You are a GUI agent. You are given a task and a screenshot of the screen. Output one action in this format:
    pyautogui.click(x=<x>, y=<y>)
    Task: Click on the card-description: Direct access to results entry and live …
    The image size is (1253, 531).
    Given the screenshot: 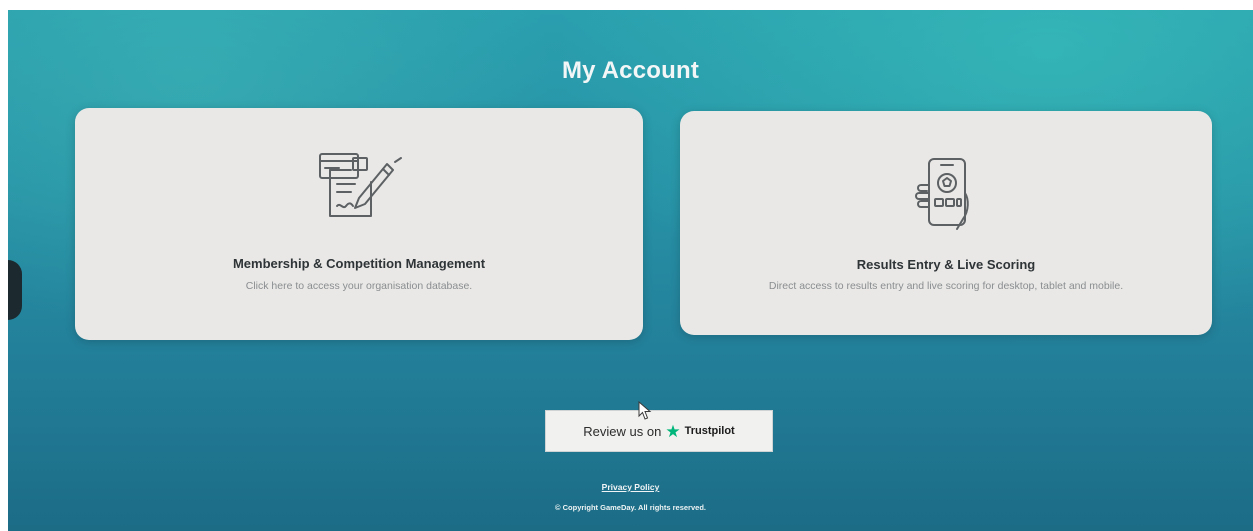 What is the action you would take?
    pyautogui.click(x=946, y=286)
    